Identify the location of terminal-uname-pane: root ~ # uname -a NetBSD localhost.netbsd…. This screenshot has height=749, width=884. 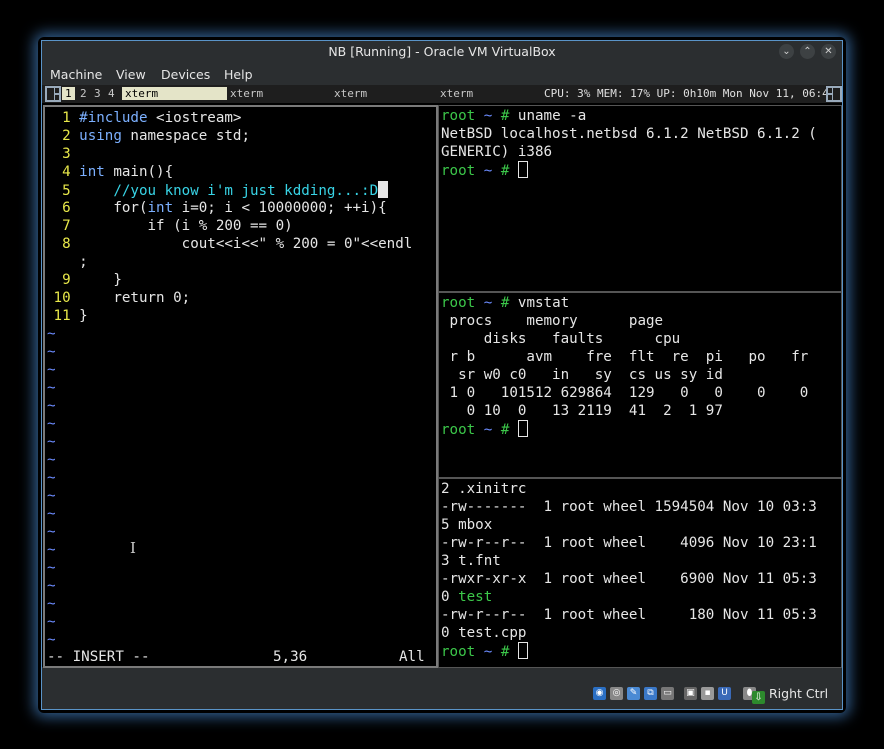
(640, 198).